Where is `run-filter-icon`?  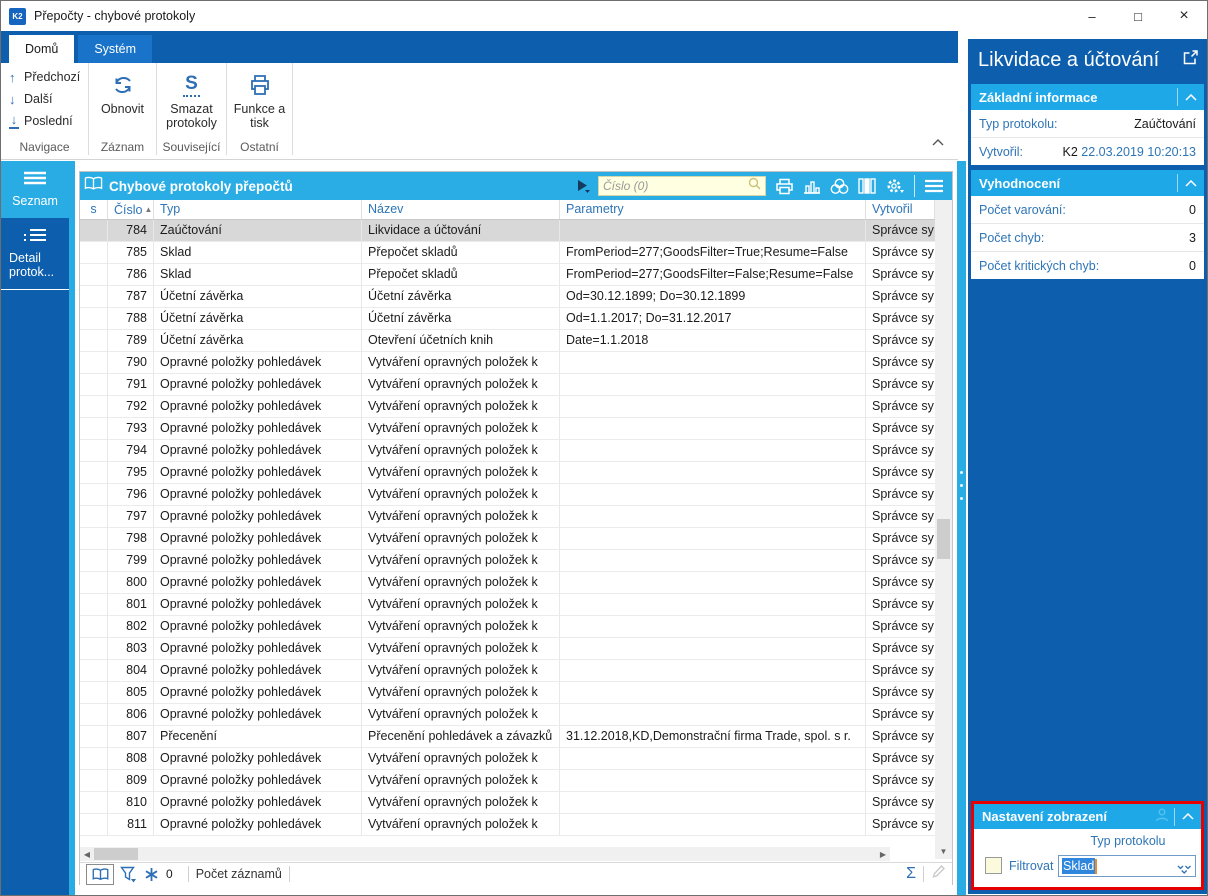
run-filter-icon is located at coordinates (583, 186).